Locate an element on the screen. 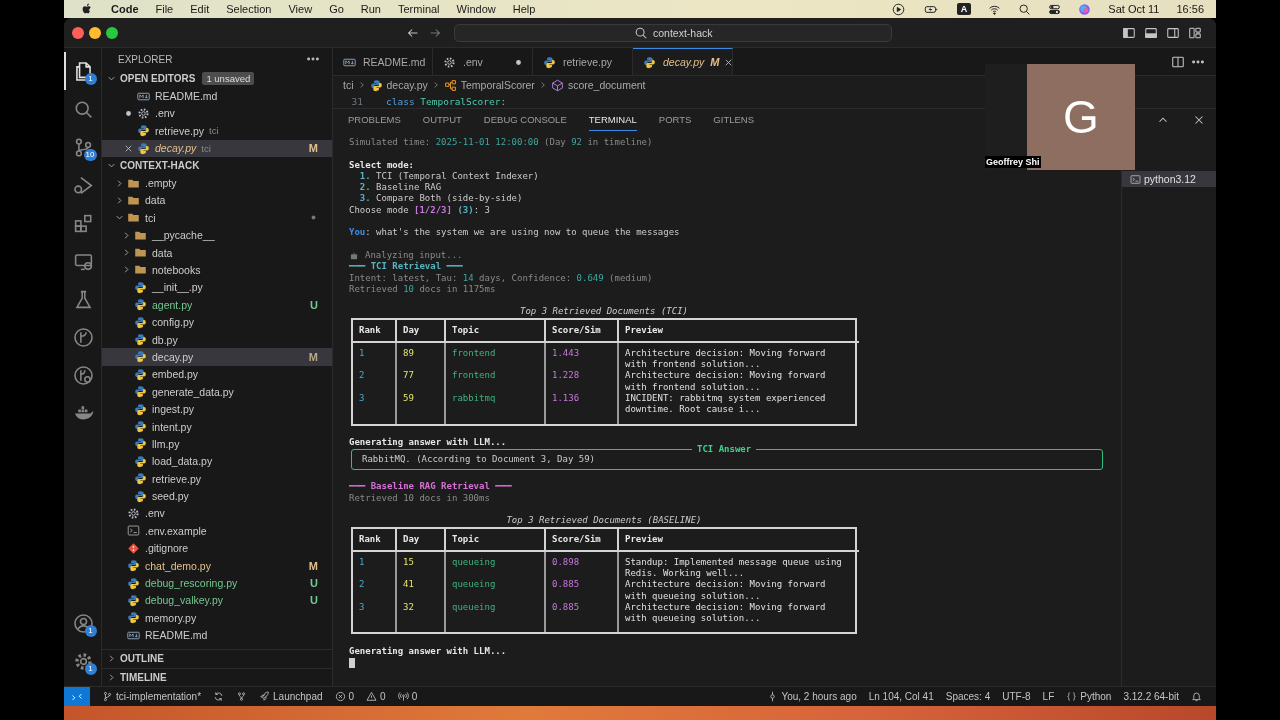  status-item: LF is located at coordinates (1048, 696).